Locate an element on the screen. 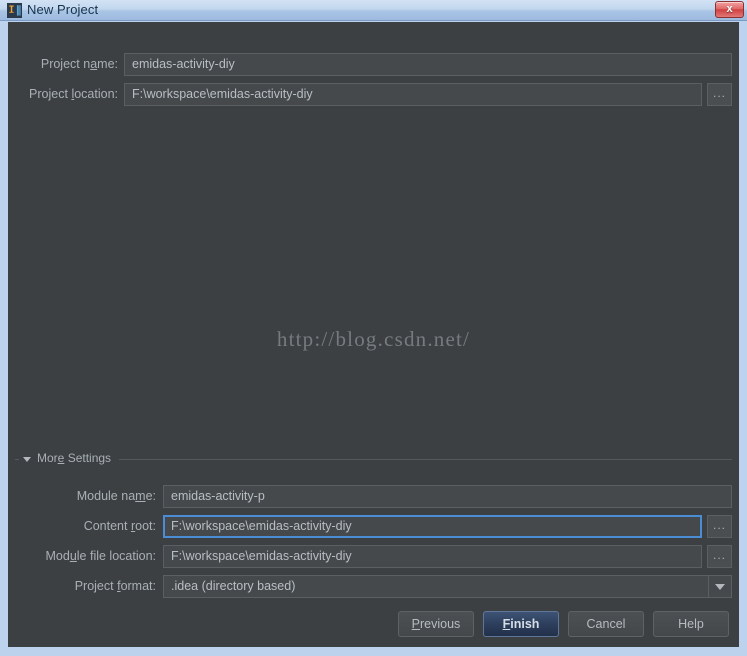 The width and height of the screenshot is (747, 656). text-input: emidas-activity-diy is located at coordinates (428, 64).